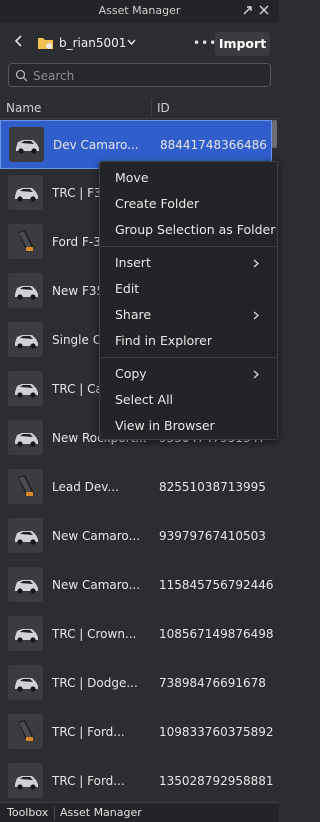 This screenshot has width=320, height=822. Describe the element at coordinates (133, 262) in the screenshot. I see `menu-item-label: Insert` at that location.